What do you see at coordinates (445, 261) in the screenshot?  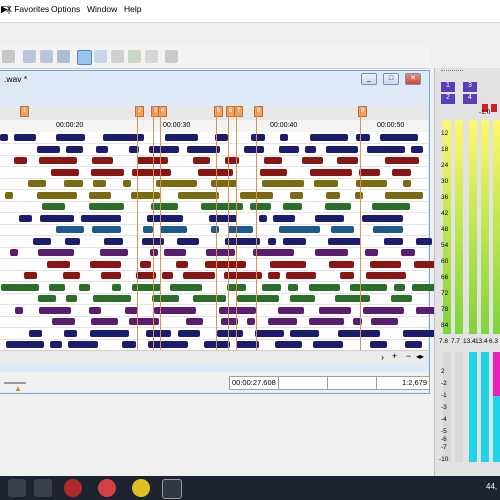 I see `scale-label: 60` at bounding box center [445, 261].